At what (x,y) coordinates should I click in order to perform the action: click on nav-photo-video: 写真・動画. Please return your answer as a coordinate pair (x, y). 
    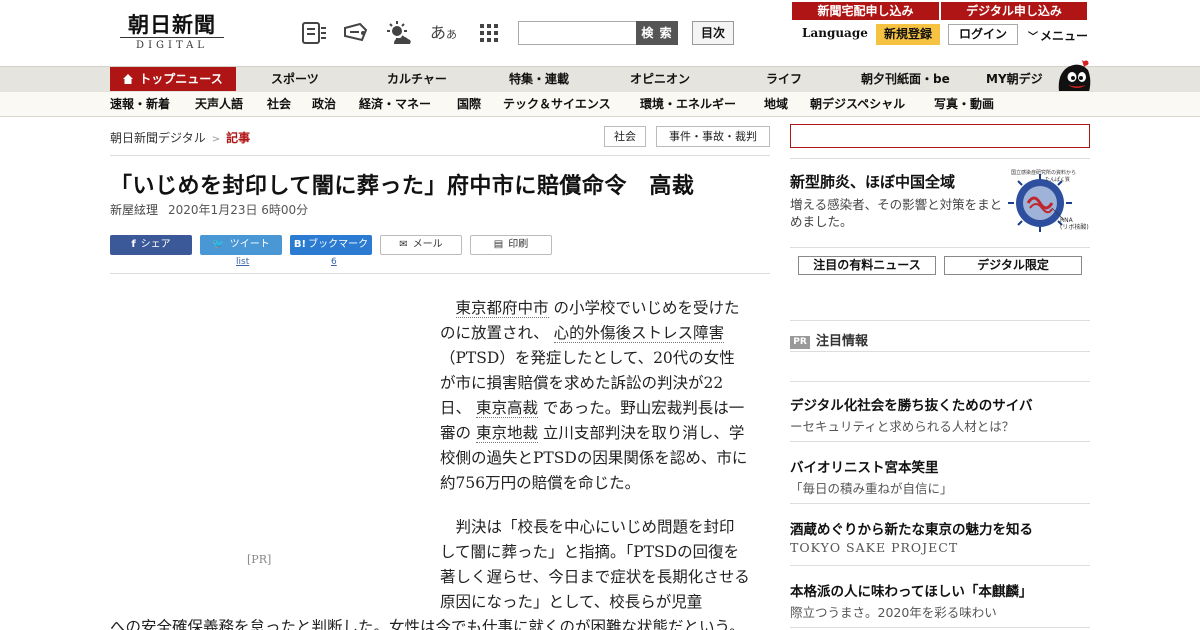
    Looking at the image, I should click on (964, 104).